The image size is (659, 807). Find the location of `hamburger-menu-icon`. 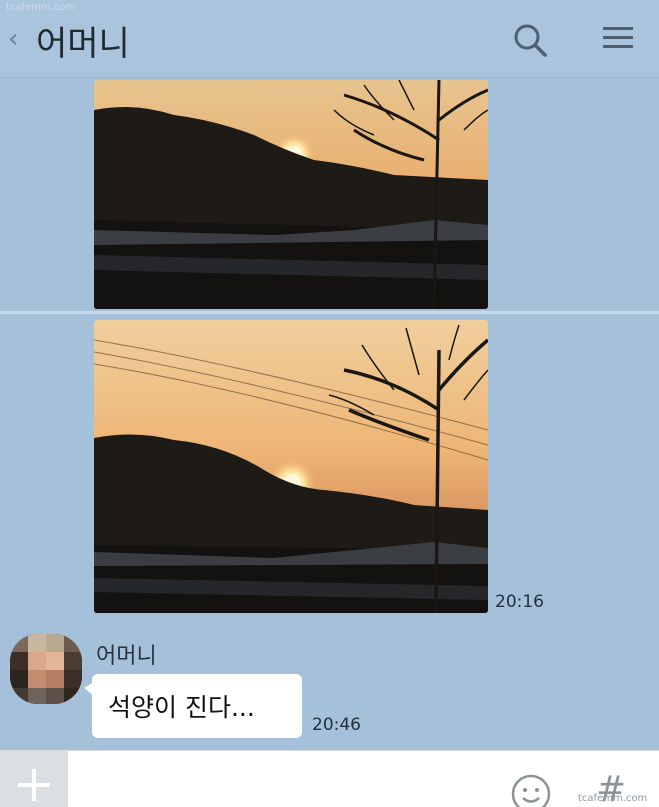

hamburger-menu-icon is located at coordinates (618, 38).